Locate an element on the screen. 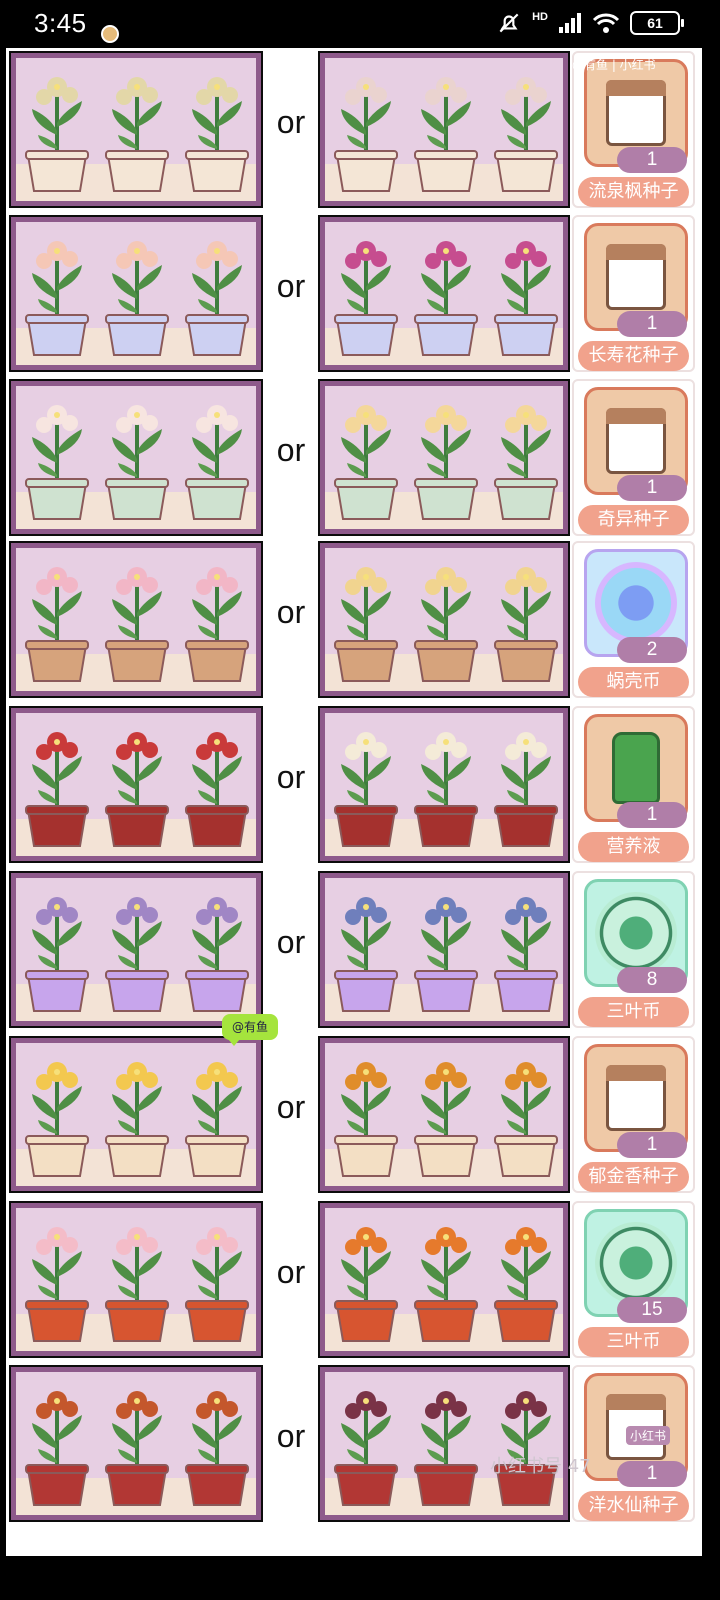  reward-row: or 1 奇异种子 is located at coordinates (354, 457).